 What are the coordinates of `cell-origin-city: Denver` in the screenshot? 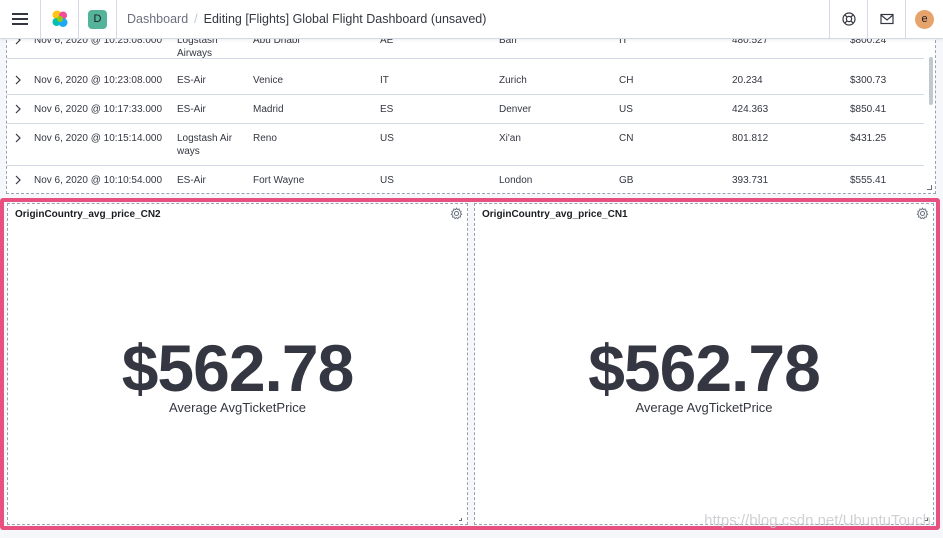 It's located at (515, 109).